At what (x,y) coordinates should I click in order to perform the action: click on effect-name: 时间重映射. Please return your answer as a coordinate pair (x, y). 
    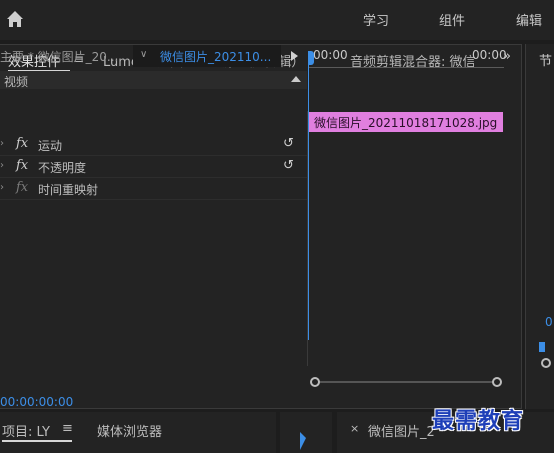
    Looking at the image, I should click on (68, 190).